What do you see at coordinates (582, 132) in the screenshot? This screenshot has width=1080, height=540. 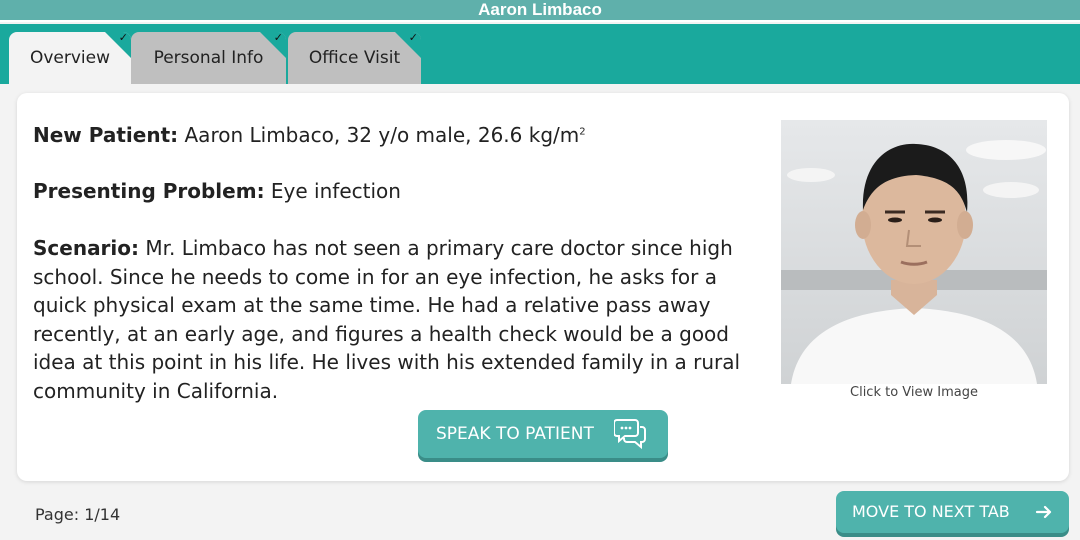 I see `bmi-unit-superscript: 2` at bounding box center [582, 132].